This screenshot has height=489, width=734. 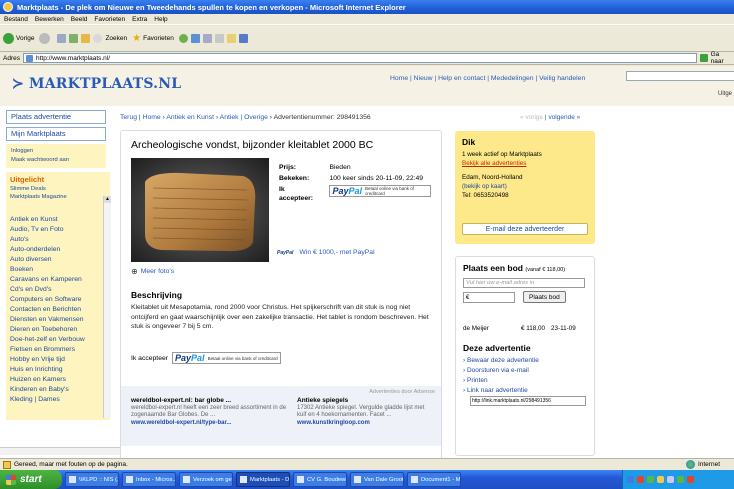 I want to click on email-adverteerder-button: E-mail deze adverteerder, so click(x=525, y=229).